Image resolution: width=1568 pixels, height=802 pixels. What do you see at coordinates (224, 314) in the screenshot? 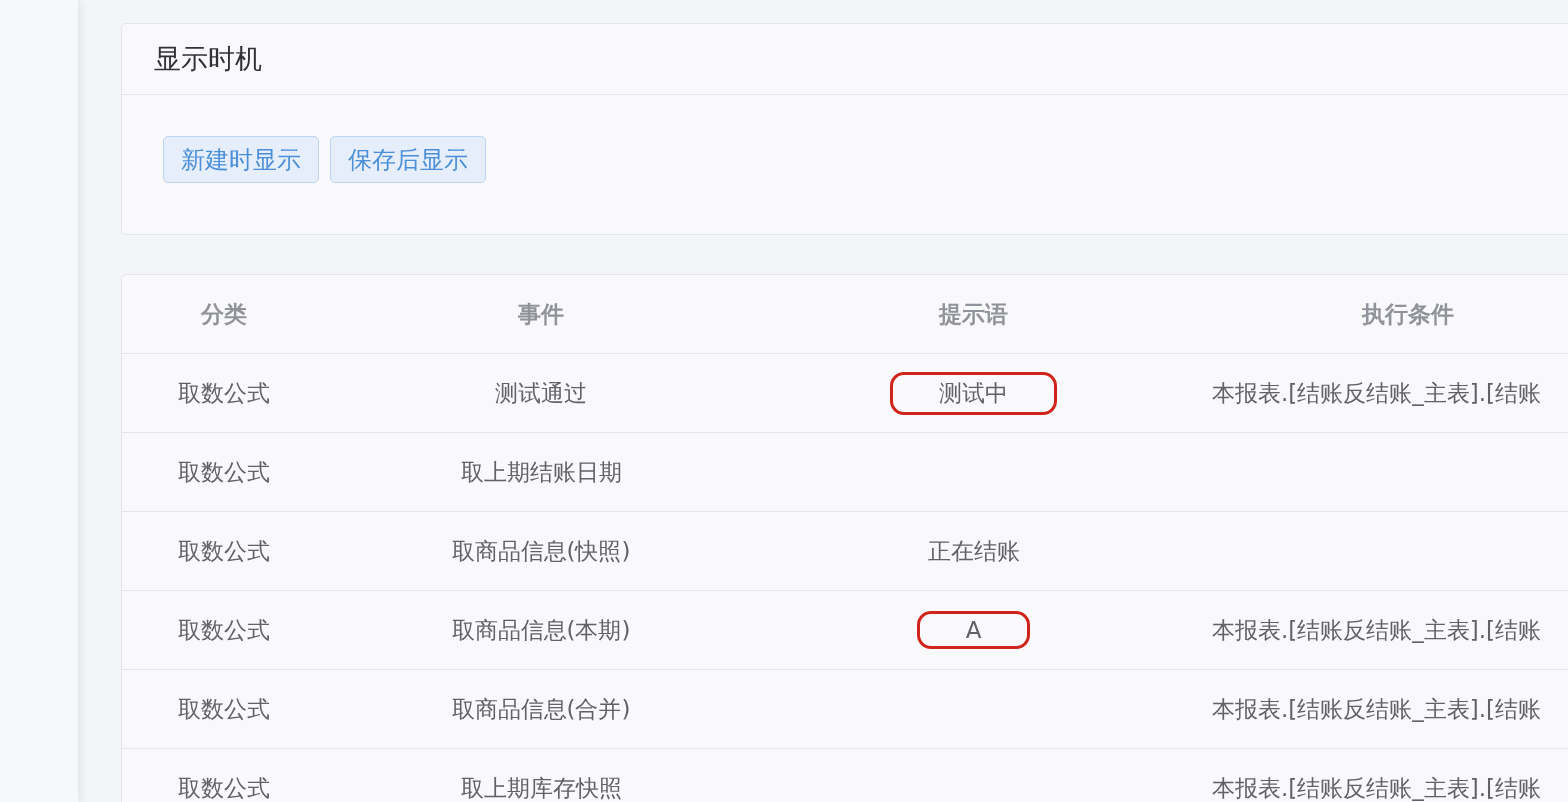
I see `column-header: 分类` at bounding box center [224, 314].